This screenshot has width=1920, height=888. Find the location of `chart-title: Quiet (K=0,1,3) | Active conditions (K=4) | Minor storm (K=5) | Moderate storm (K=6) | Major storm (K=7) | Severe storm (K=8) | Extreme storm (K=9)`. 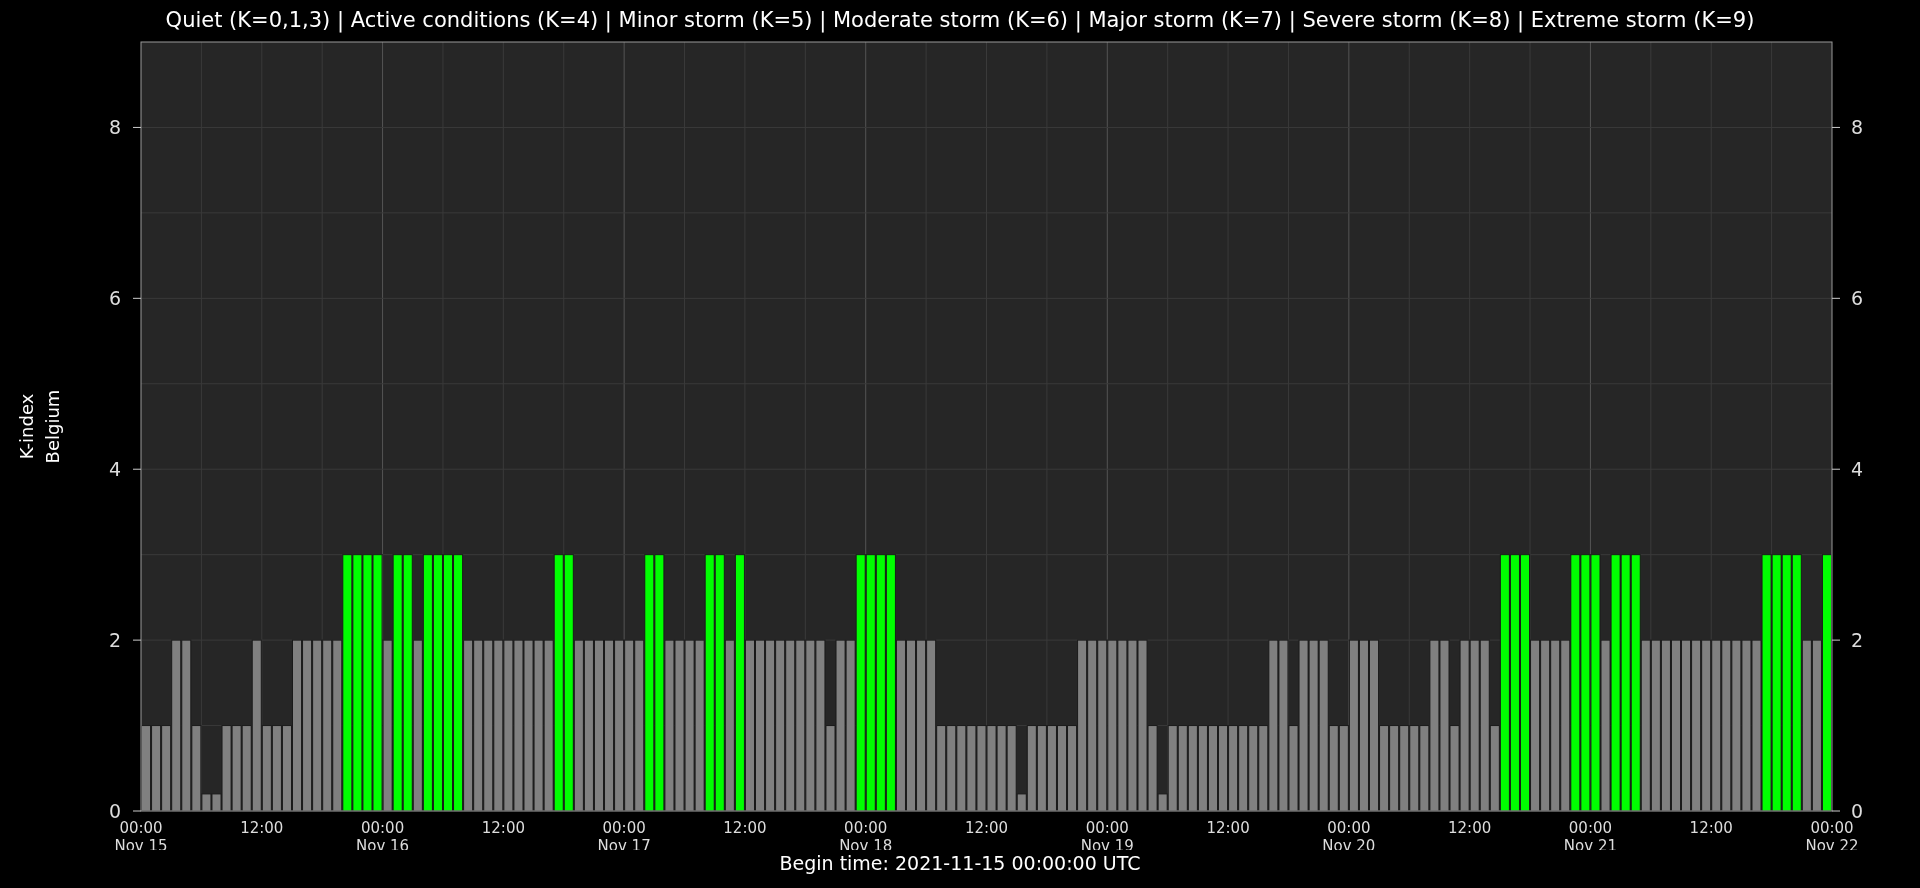

chart-title: Quiet (K=0,1,3) | Active conditions (K=4) | Minor storm (K=5) | Moderate storm (K=6) | Major storm (K=7) | Severe storm (K=8) | Extreme storm (K=9) is located at coordinates (960, 21).